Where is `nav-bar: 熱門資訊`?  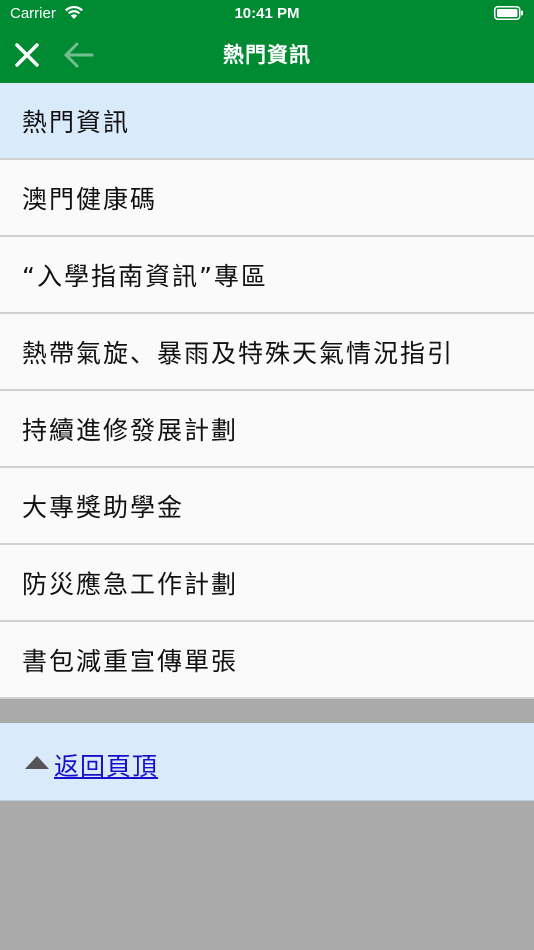 nav-bar: 熱門資訊 is located at coordinates (267, 55).